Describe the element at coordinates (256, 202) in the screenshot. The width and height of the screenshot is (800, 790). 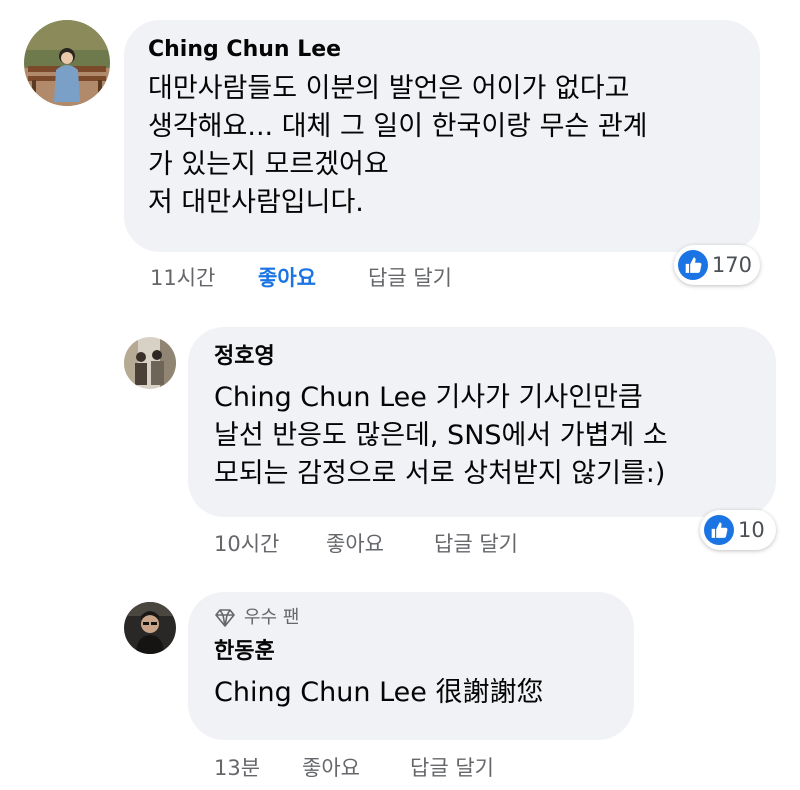
I see `comment-text-line: 저 대만사람입니다.` at that location.